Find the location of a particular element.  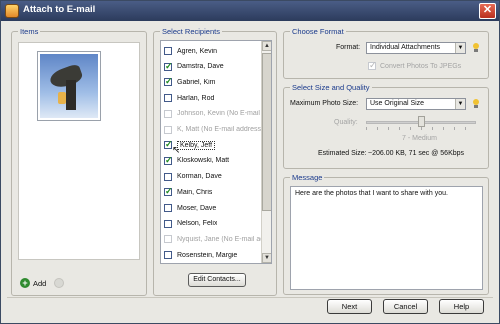

recipient-row: Moser, Dave is located at coordinates (211, 208).